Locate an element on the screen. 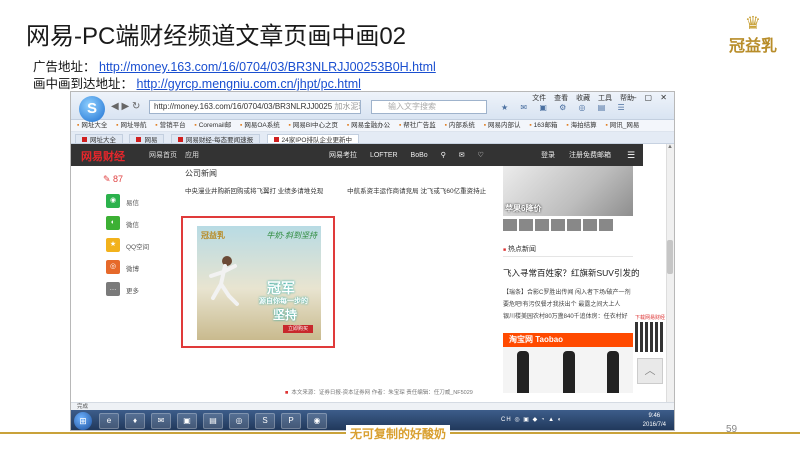  mail-icon: ✉ is located at coordinates (462, 155).